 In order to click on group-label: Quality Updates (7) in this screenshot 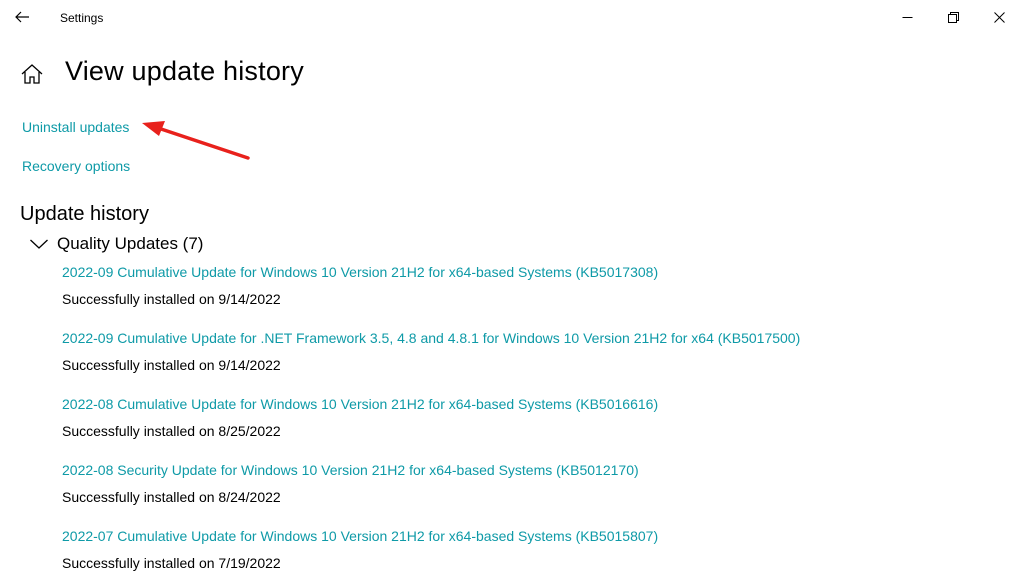, I will do `click(130, 243)`.